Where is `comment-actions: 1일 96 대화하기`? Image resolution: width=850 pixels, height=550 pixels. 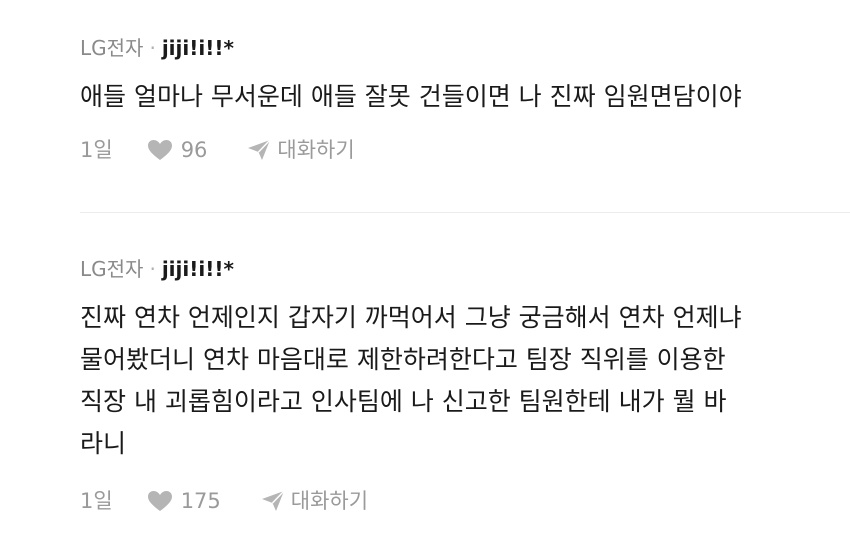 comment-actions: 1일 96 대화하기 is located at coordinates (450, 150).